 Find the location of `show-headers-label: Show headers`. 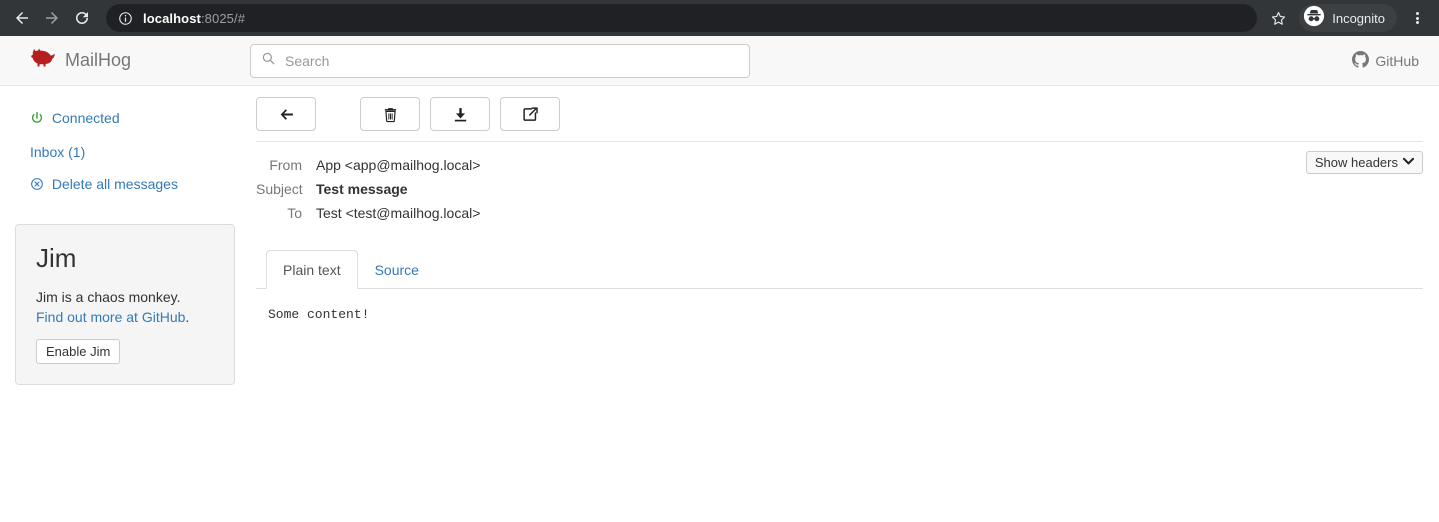

show-headers-label: Show headers is located at coordinates (1356, 162).